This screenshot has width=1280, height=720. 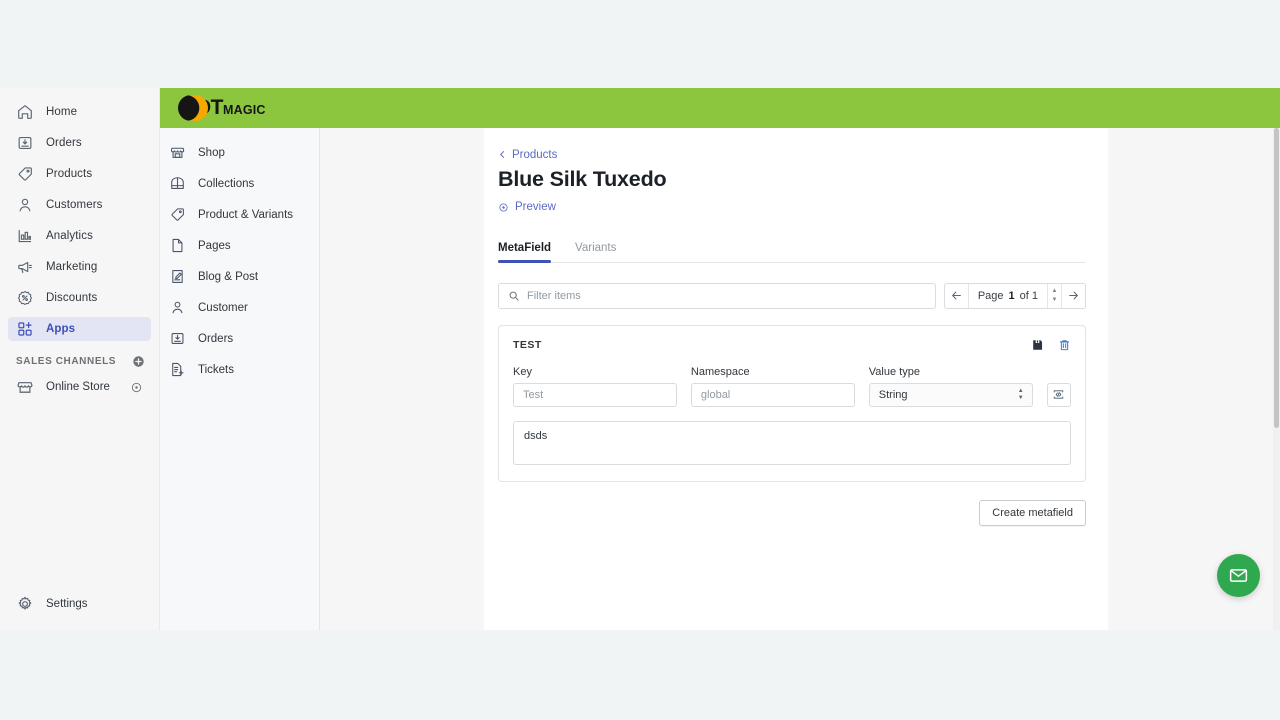 What do you see at coordinates (525, 252) in the screenshot?
I see `tab-metafield: MetaField` at bounding box center [525, 252].